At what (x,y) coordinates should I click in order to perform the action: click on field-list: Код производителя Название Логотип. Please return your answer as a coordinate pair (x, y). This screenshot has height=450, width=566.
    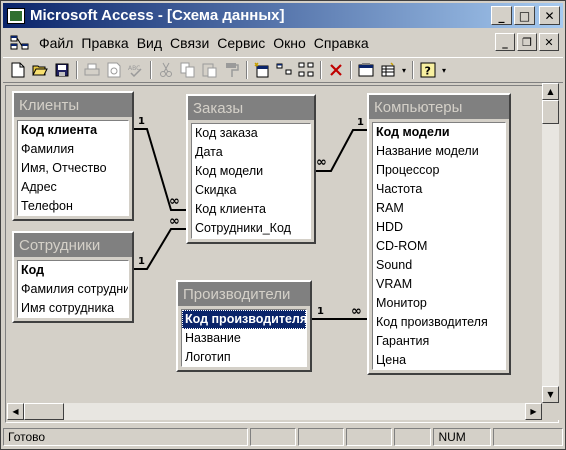
    Looking at the image, I should click on (244, 338).